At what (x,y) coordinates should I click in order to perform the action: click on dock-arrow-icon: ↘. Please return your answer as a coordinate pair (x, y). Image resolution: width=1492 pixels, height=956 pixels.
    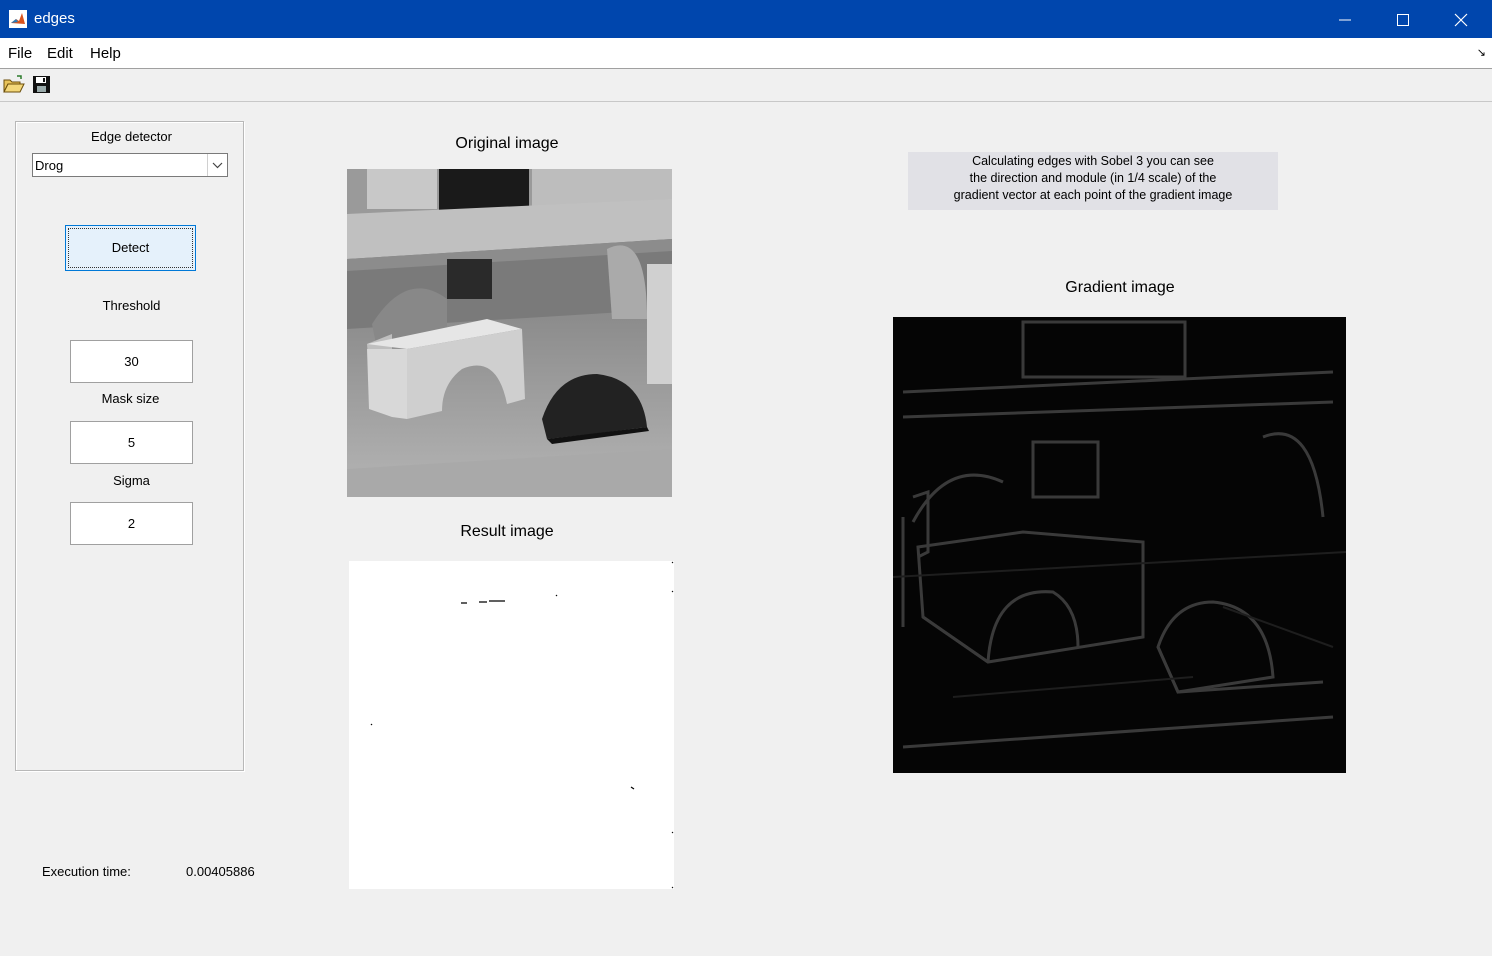
    Looking at the image, I should click on (1481, 52).